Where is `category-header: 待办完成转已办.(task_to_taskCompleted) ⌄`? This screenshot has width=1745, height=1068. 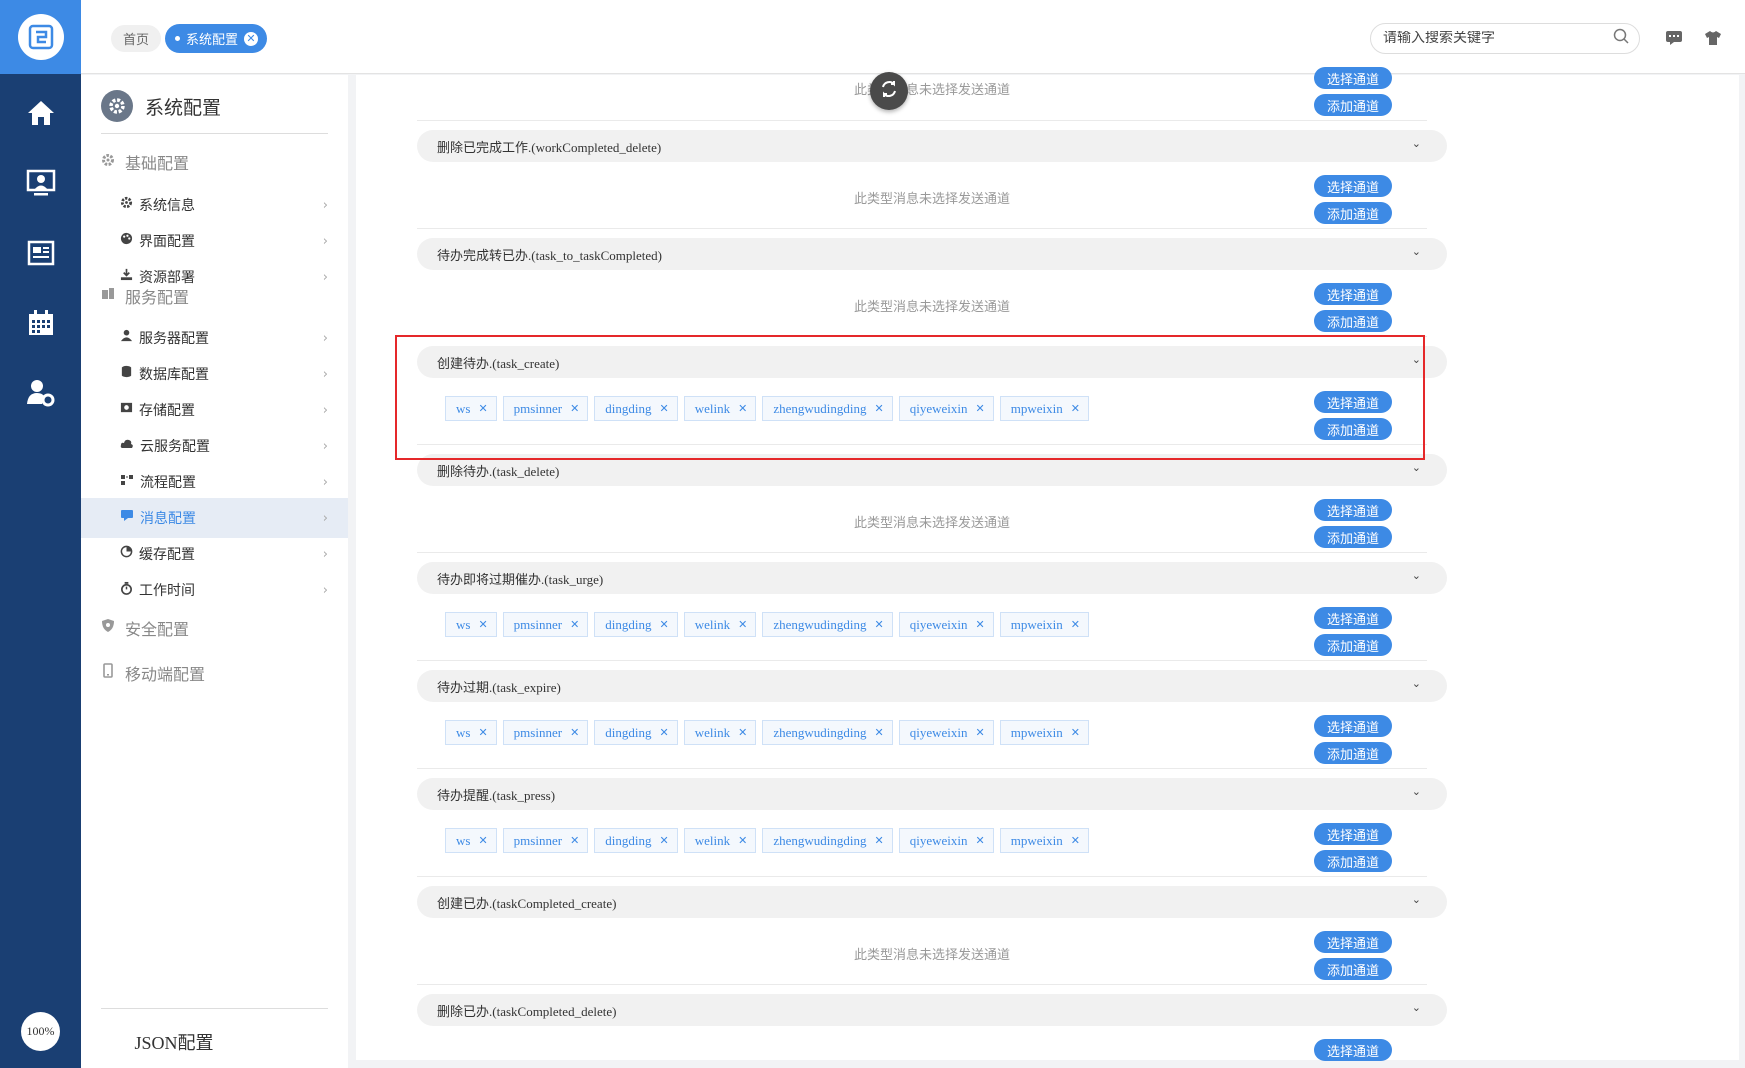
category-header: 待办完成转已办.(task_to_taskCompleted) ⌄ is located at coordinates (932, 254).